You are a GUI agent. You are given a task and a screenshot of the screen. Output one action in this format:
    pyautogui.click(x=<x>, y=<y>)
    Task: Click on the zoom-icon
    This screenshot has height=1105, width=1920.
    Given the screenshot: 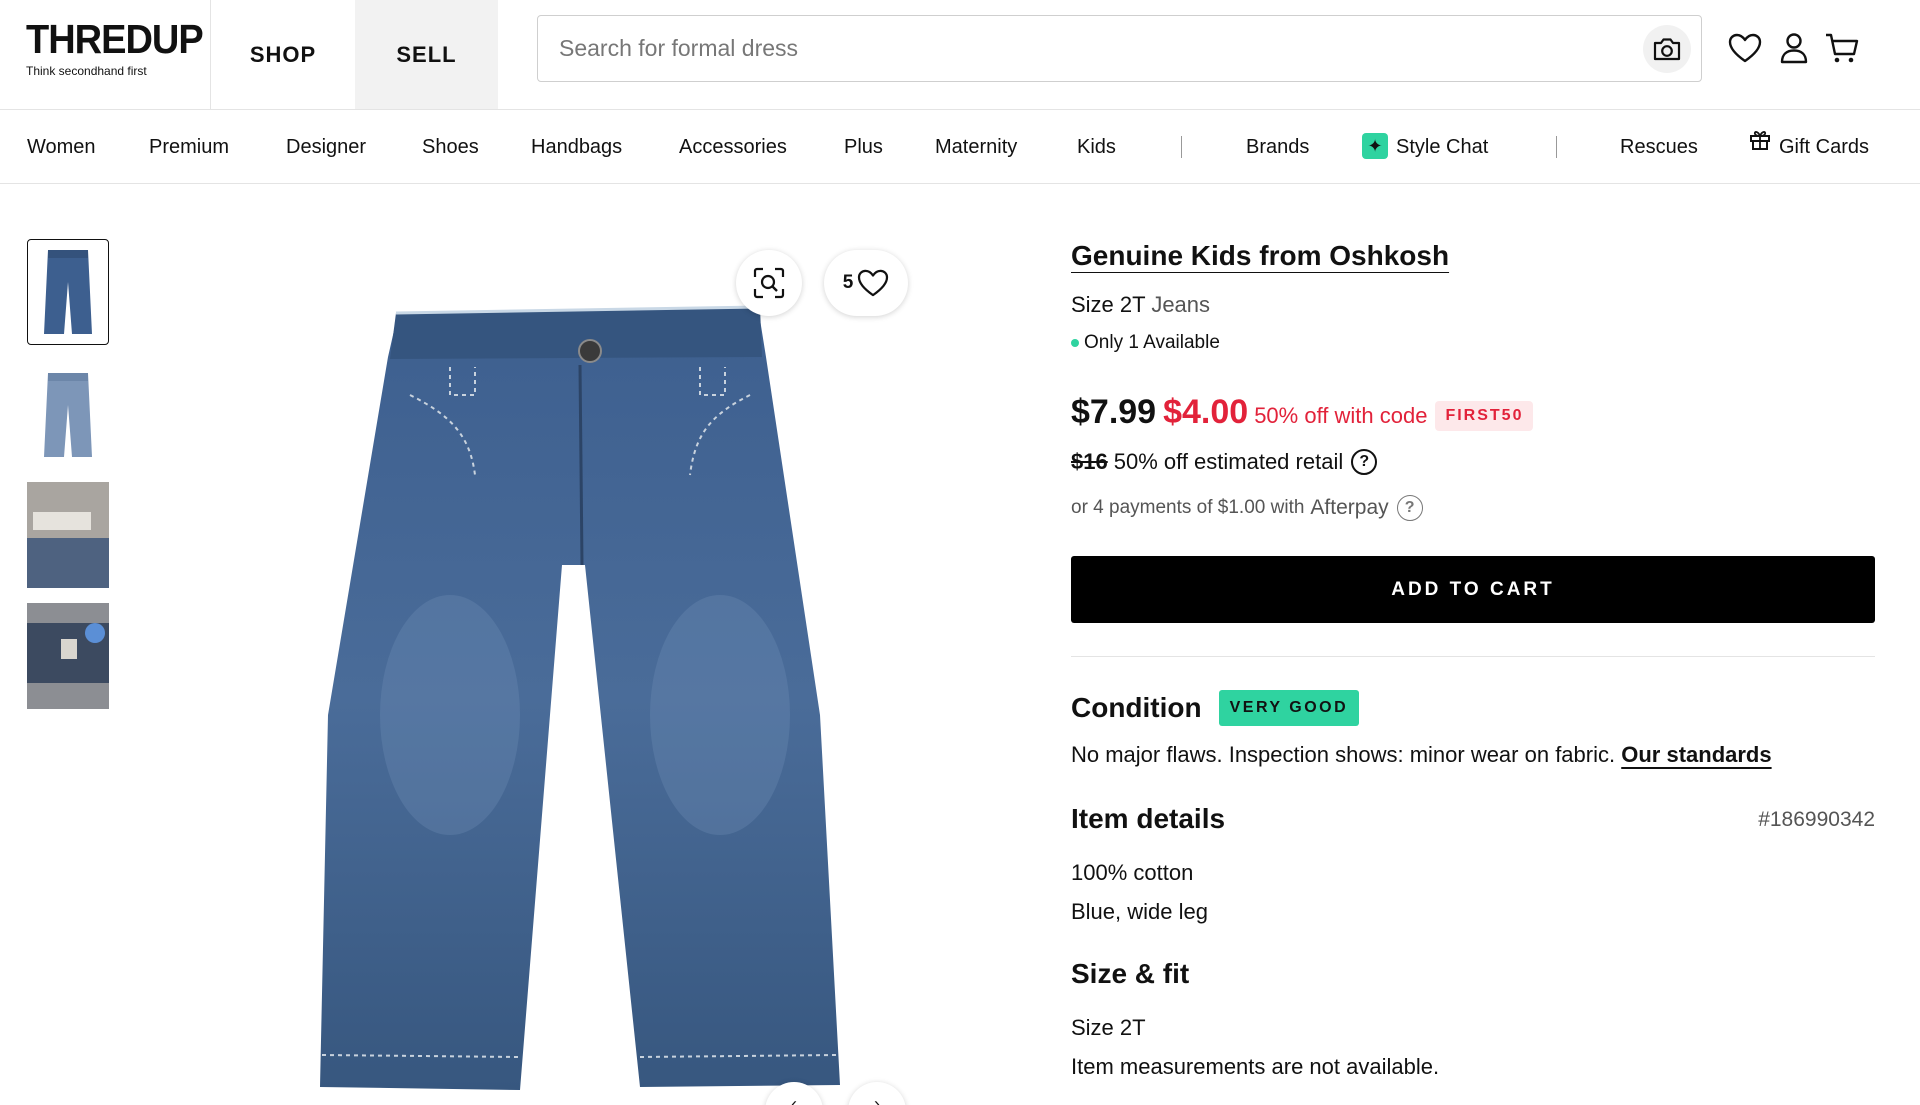 What is the action you would take?
    pyautogui.click(x=769, y=283)
    